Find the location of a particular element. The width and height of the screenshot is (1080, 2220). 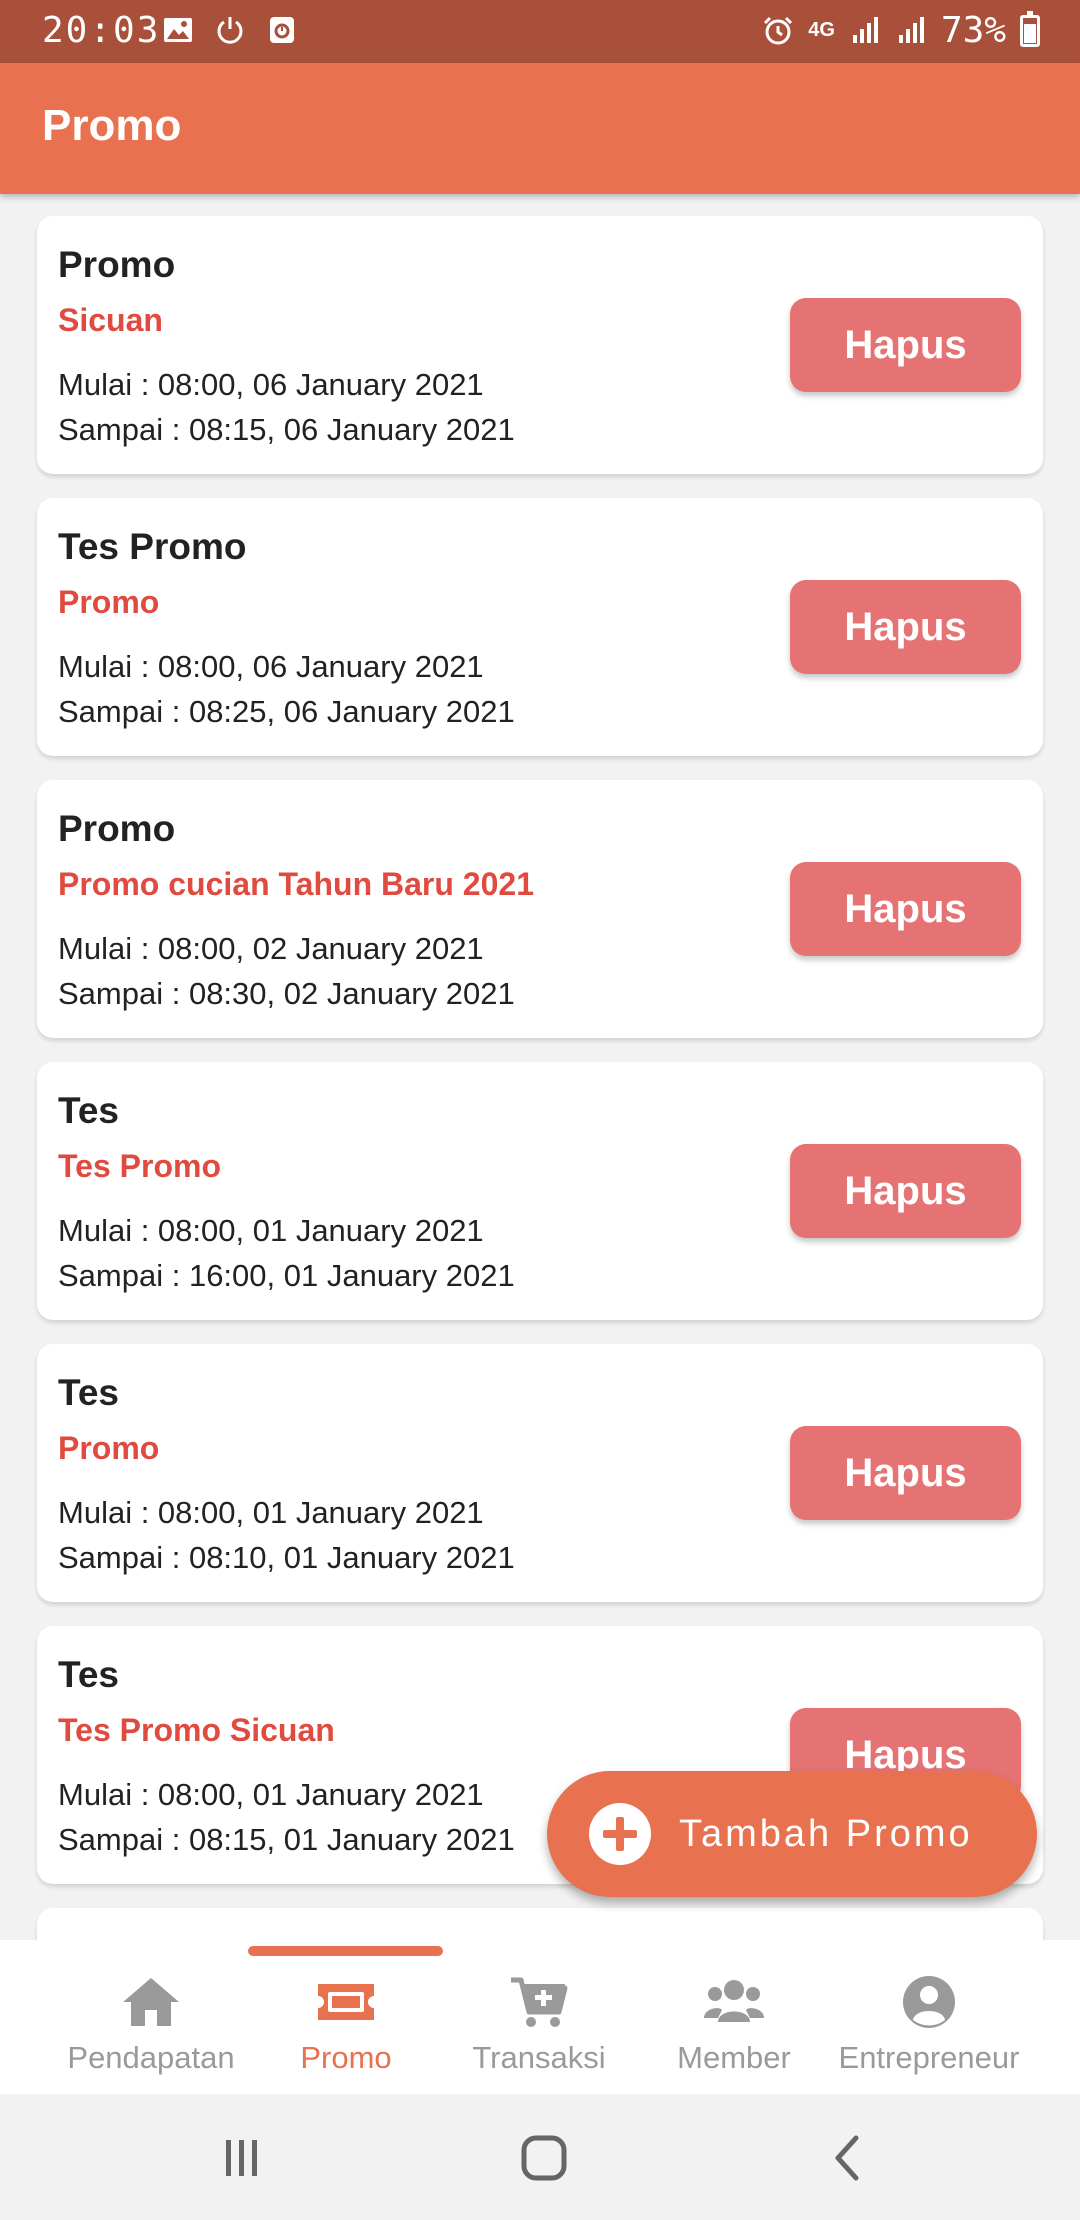

promo-end: Sampai : 08:15, 06 January 2021 is located at coordinates (286, 429).